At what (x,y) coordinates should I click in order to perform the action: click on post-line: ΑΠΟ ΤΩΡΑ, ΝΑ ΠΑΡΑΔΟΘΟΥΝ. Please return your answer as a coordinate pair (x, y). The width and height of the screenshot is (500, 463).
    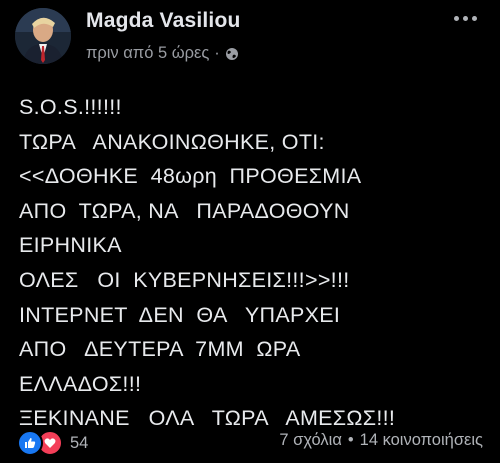
    Looking at the image, I should click on (184, 210).